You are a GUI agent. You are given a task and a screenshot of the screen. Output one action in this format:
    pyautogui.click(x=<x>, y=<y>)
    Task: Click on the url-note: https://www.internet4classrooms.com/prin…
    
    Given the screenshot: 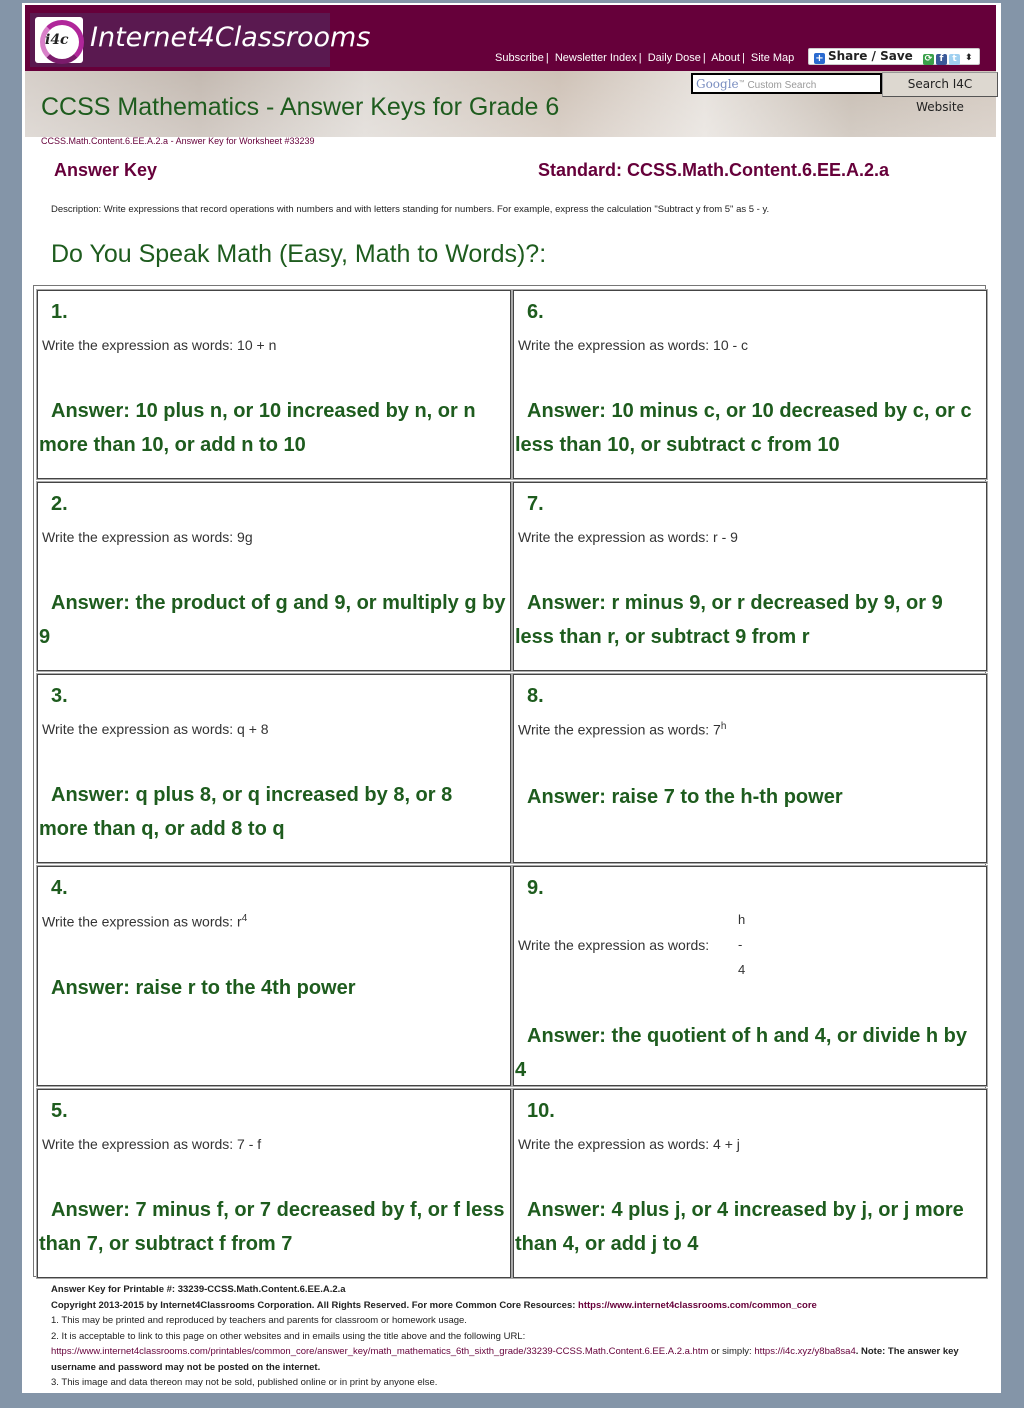 What is the action you would take?
    pyautogui.click(x=505, y=1359)
    